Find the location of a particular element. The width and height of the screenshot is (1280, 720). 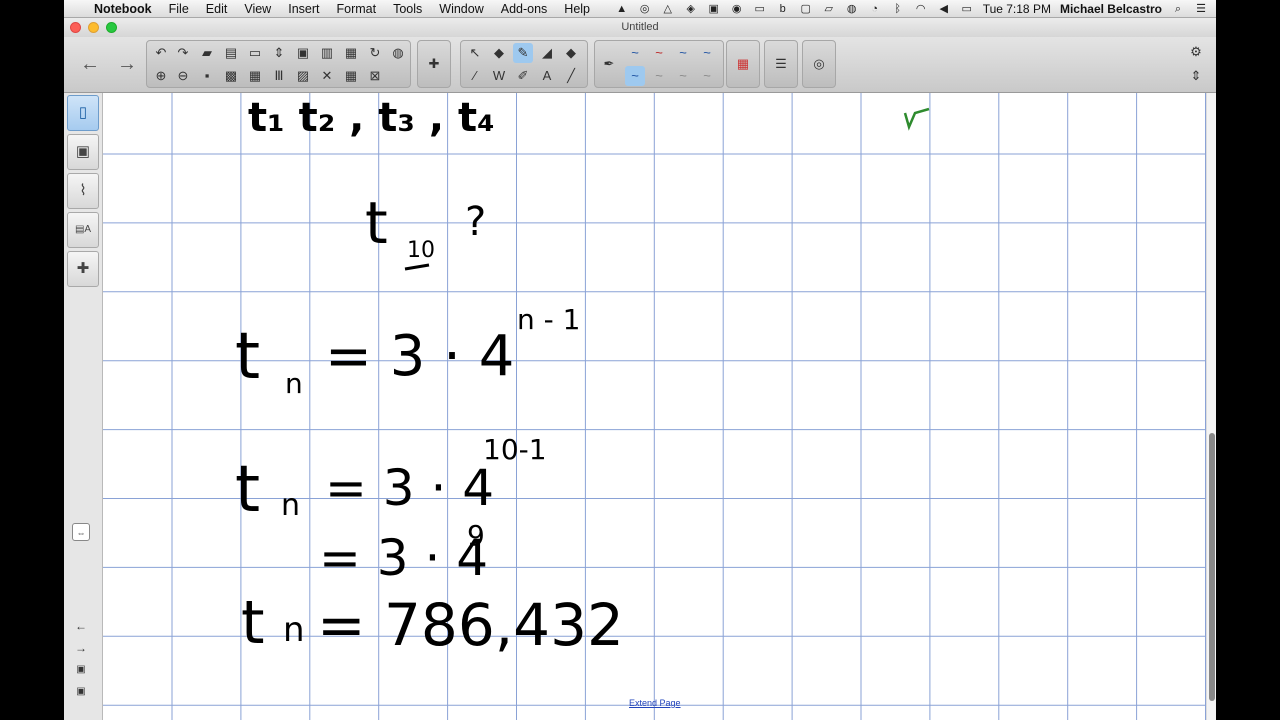

title-bar: Untitled is located at coordinates (640, 27).